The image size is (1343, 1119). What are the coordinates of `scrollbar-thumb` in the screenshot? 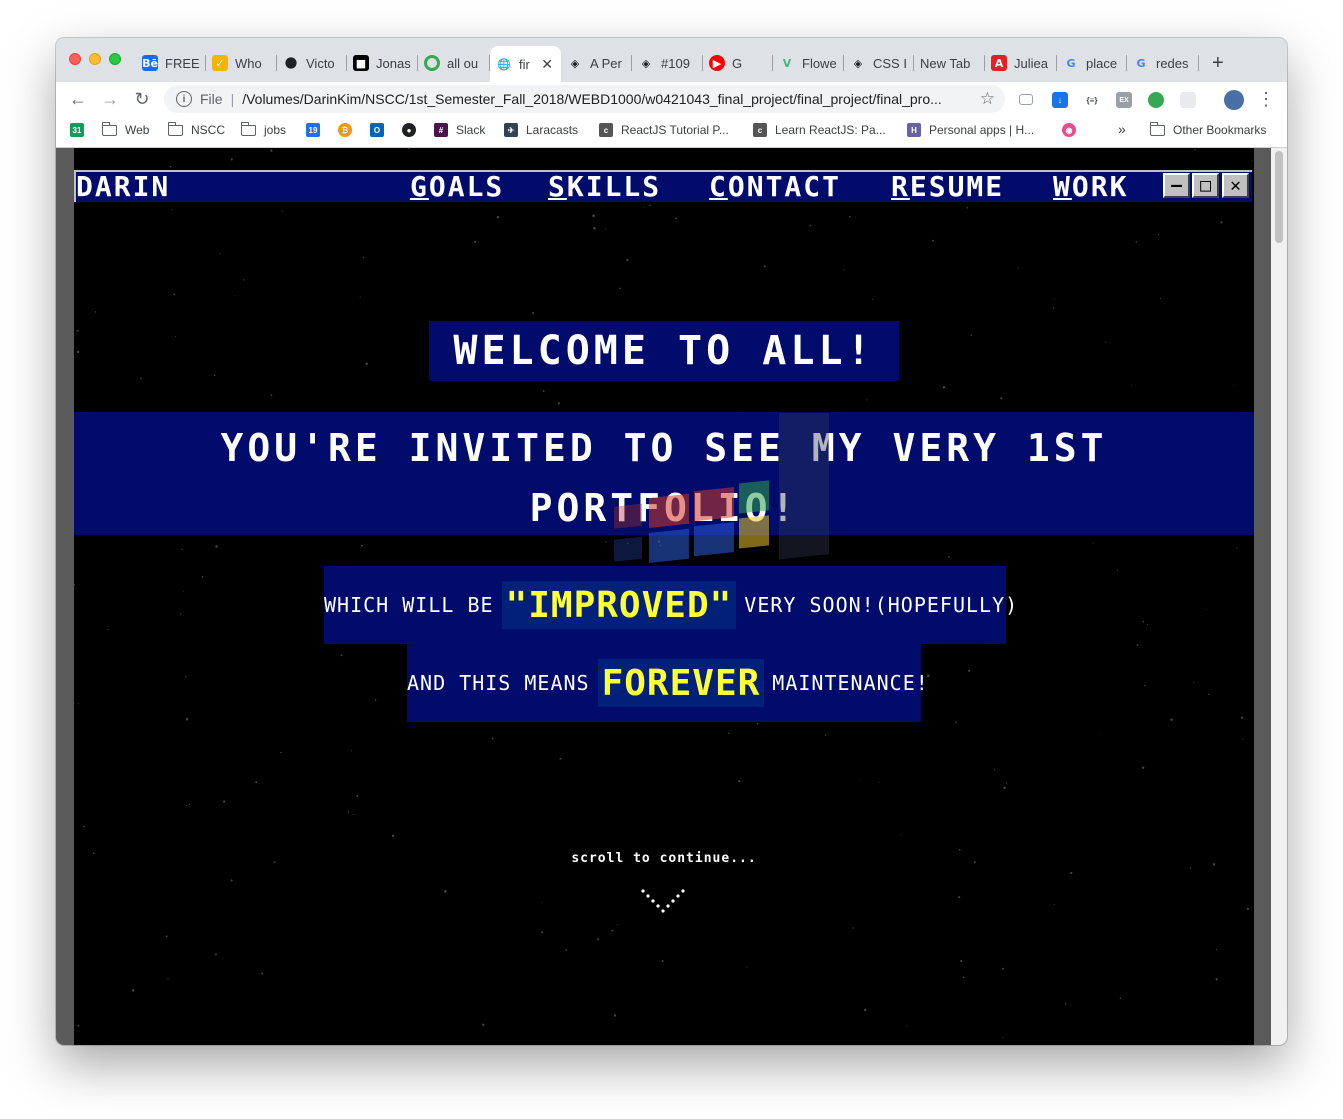 It's located at (1279, 197).